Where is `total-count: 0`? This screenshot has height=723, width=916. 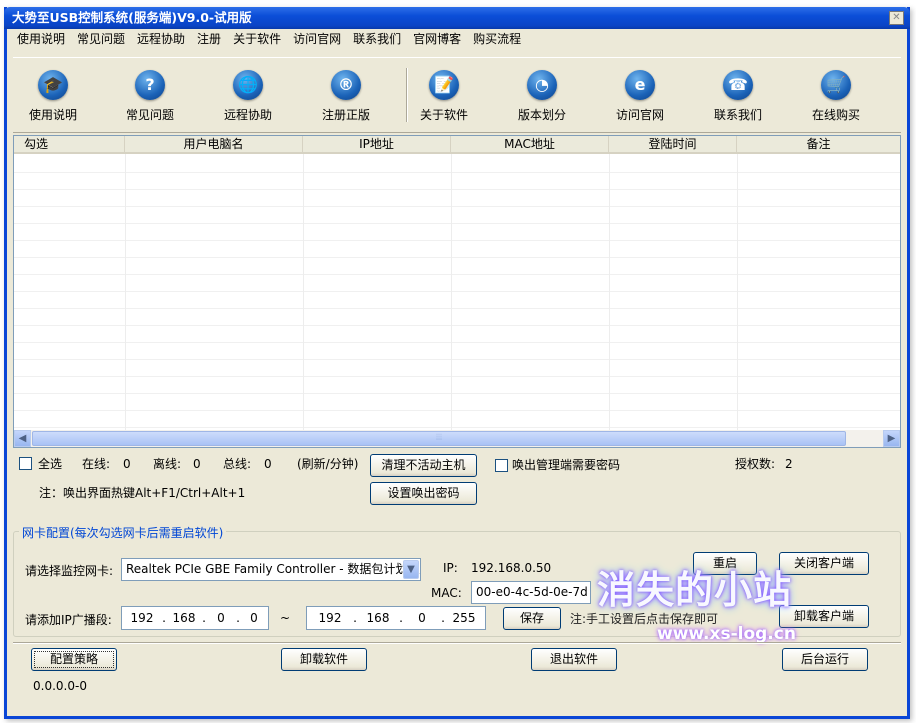 total-count: 0 is located at coordinates (268, 464).